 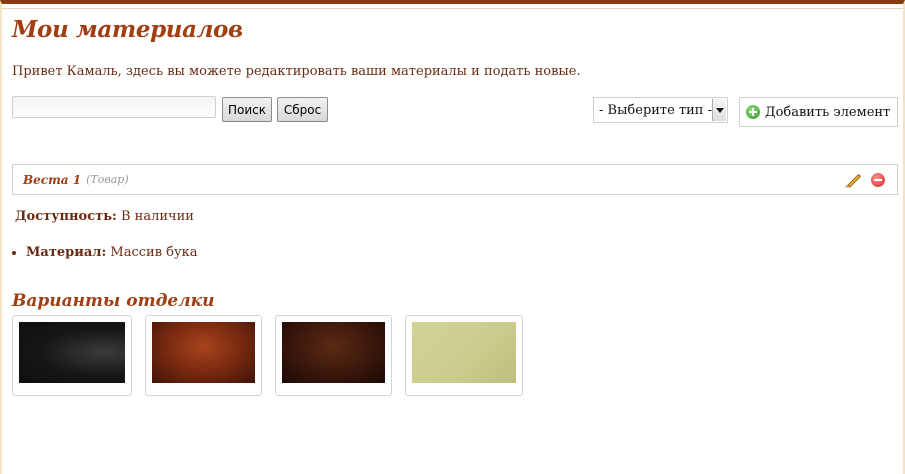 I want to click on pencil-icon, so click(x=853, y=180).